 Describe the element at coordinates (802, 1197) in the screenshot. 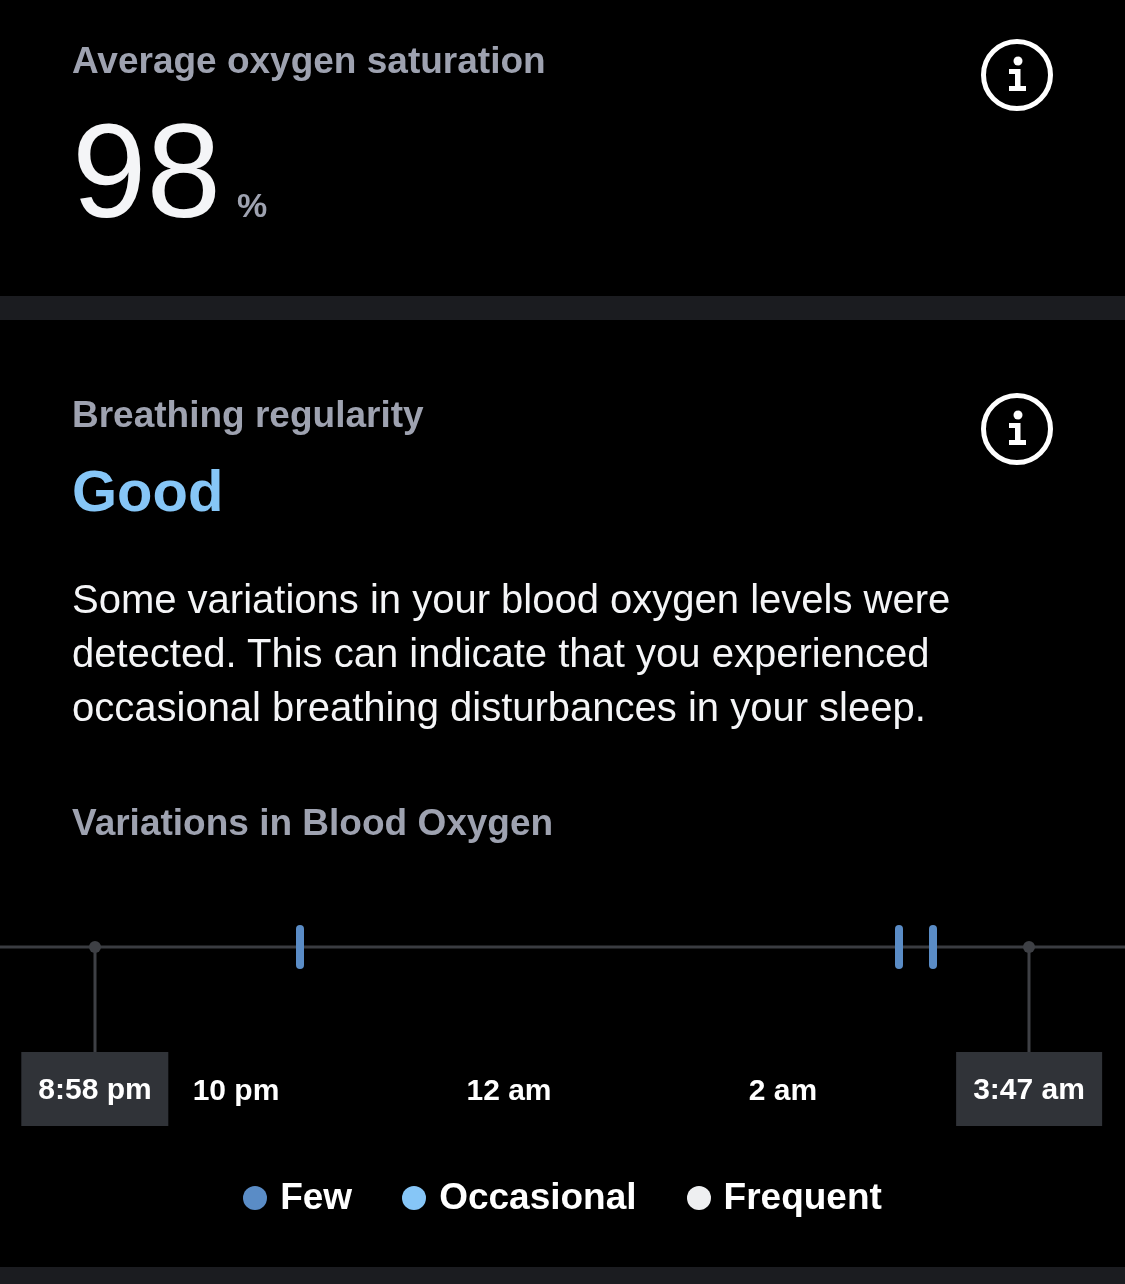

I see `legend-label: Frequent` at that location.